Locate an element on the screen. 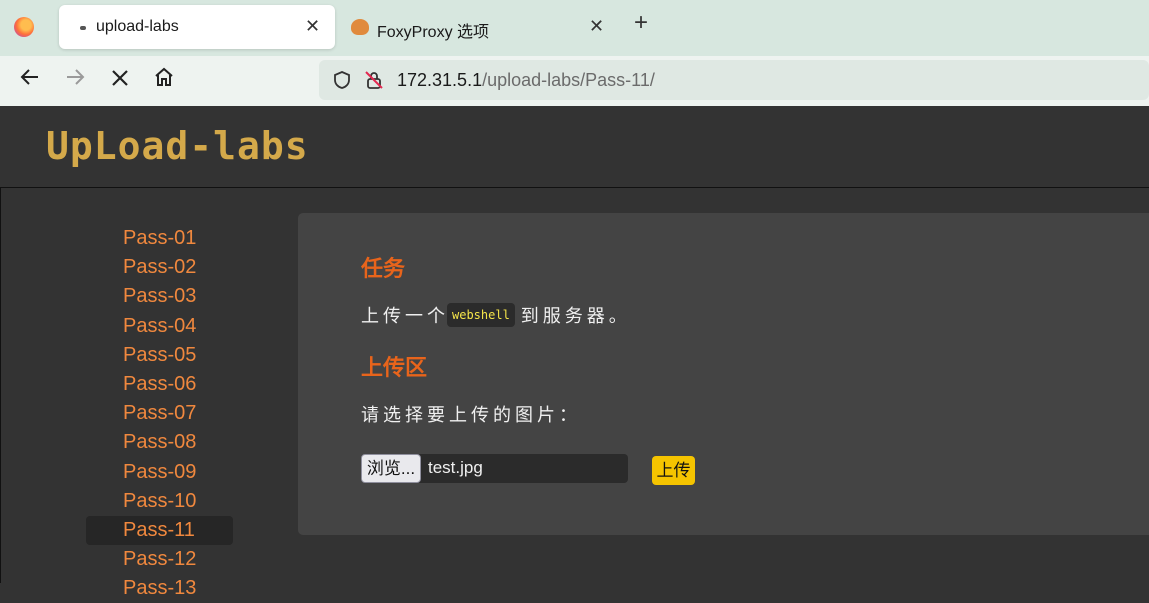 Image resolution: width=1149 pixels, height=603 pixels. upload-heading: 上传区 is located at coordinates (394, 367).